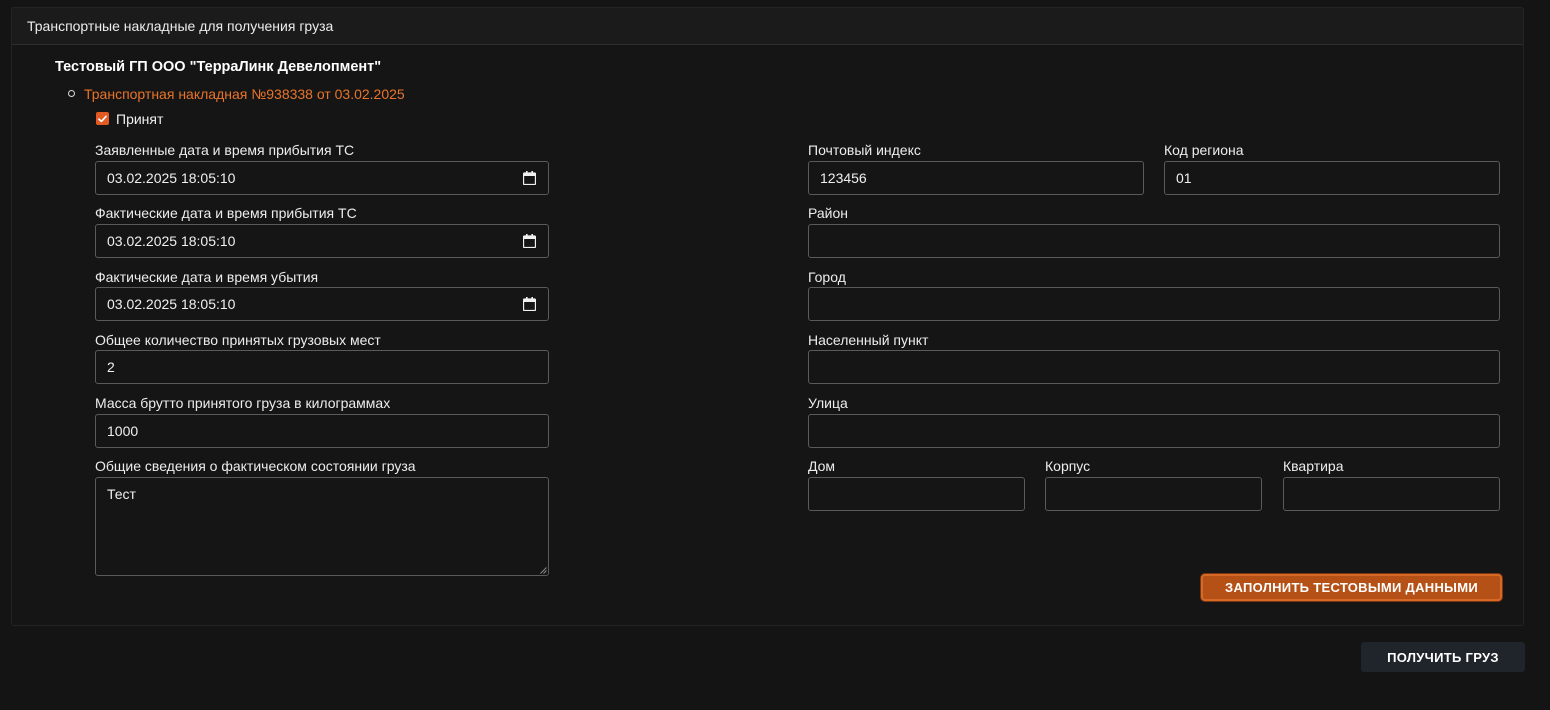 This screenshot has height=710, width=1550. Describe the element at coordinates (1313, 466) in the screenshot. I see `apartment-label: Квартира` at that location.